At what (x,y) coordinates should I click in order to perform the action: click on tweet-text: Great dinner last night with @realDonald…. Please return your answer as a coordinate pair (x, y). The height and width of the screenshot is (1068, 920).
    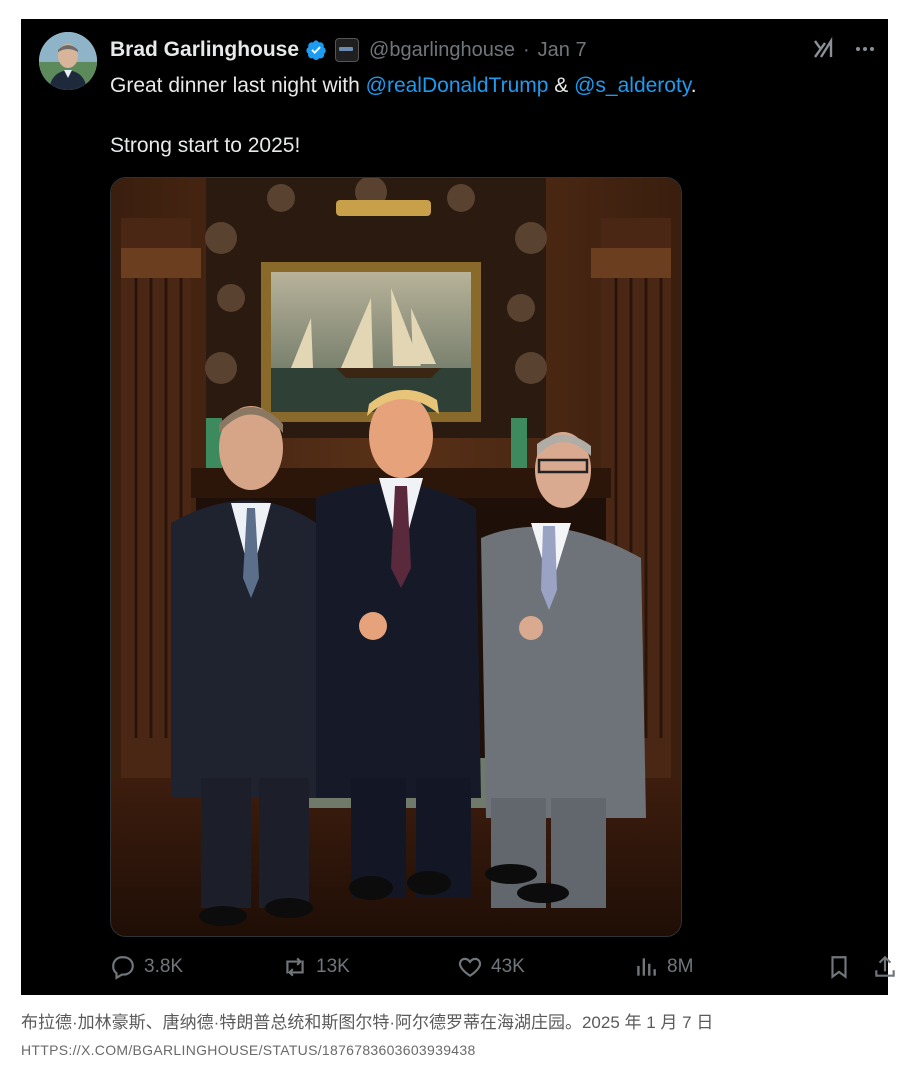
    Looking at the image, I should click on (480, 116).